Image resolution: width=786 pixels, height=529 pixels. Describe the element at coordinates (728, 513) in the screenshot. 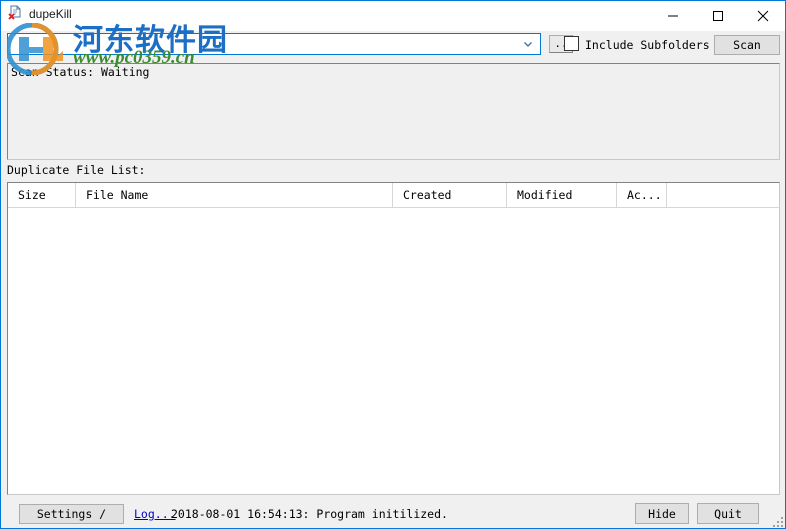

I see `quit-button: Quit` at that location.